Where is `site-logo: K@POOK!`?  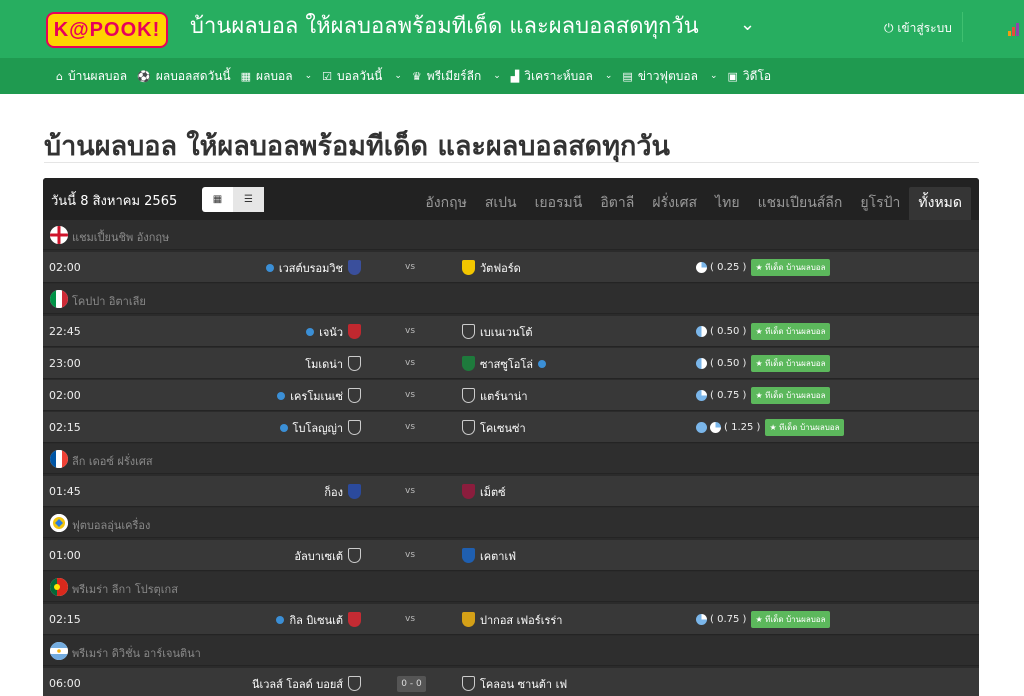 site-logo: K@POOK! is located at coordinates (107, 30).